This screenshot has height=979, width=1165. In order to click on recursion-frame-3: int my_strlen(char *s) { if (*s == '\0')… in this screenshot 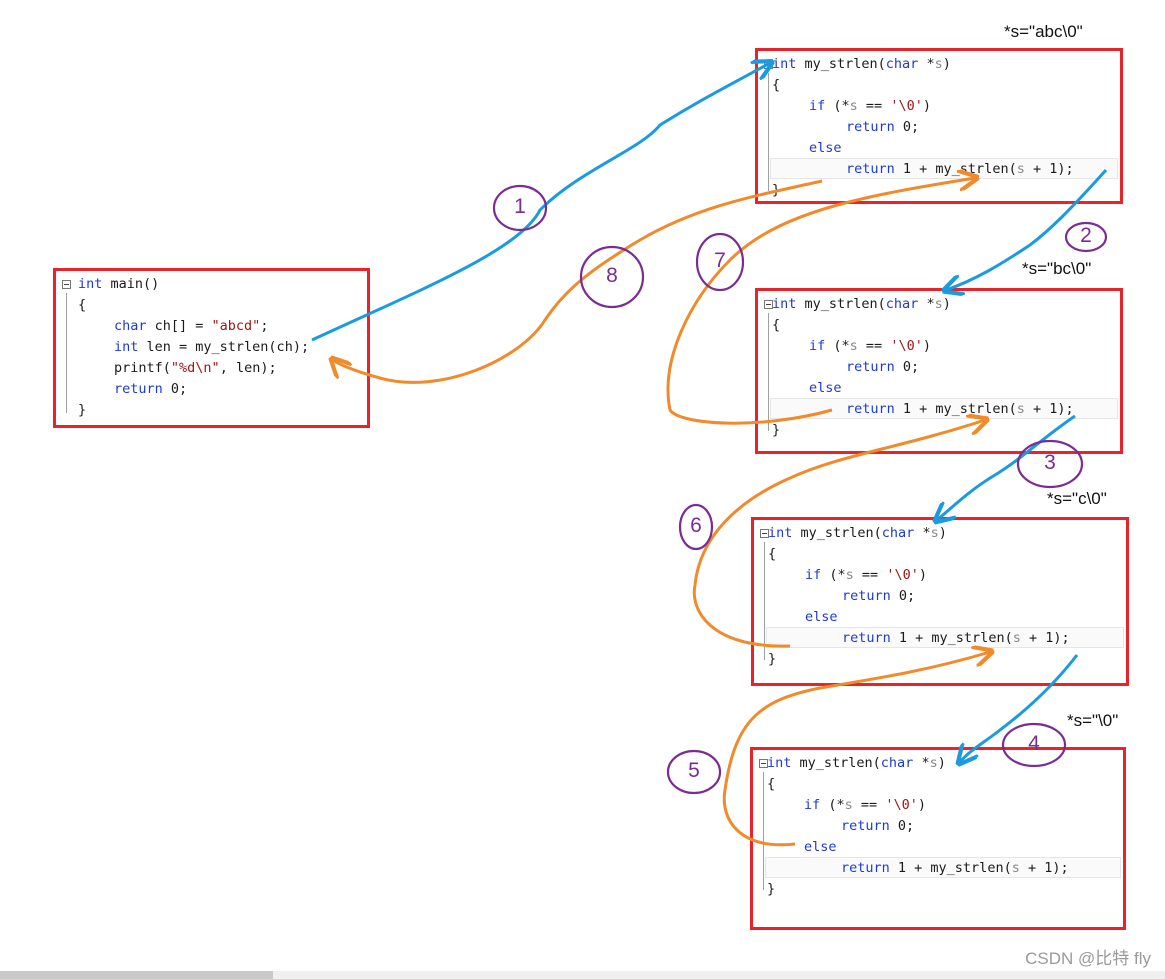, I will do `click(940, 601)`.